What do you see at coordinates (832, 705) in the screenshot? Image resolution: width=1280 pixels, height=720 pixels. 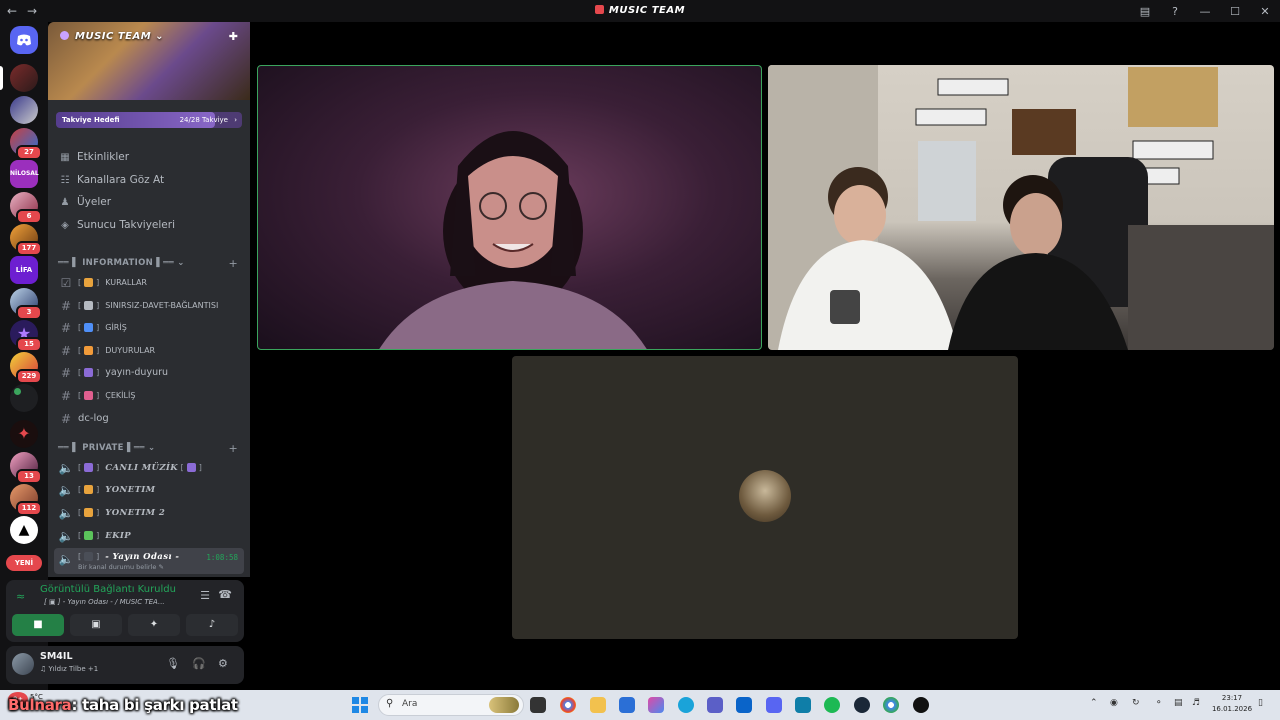 I see `spotify-icon` at bounding box center [832, 705].